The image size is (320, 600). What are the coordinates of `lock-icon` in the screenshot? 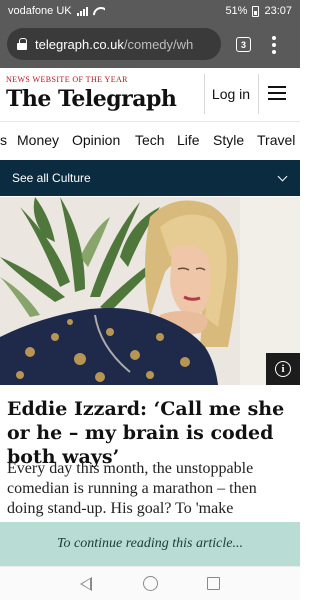 It's located at (22, 44).